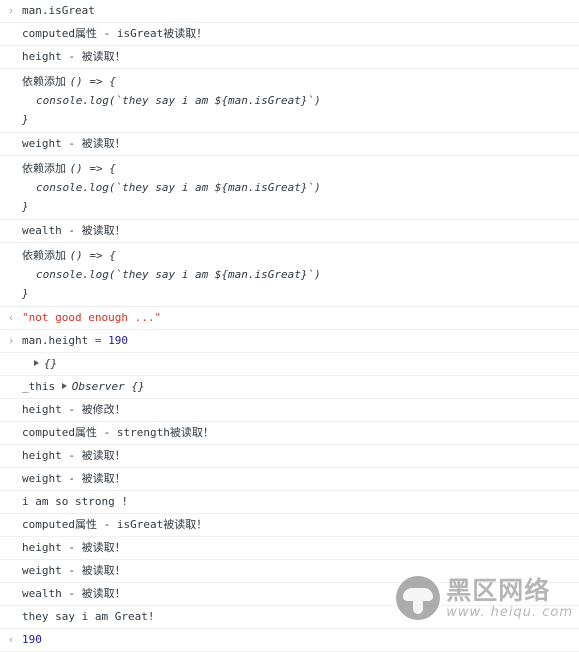 Image resolution: width=579 pixels, height=652 pixels. I want to click on console-result-string: "not good enough ...", so click(92, 317).